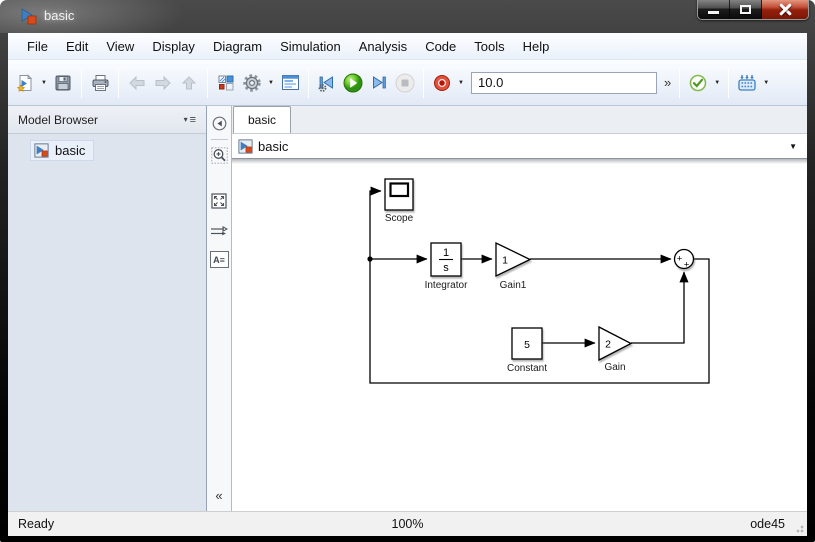  Describe the element at coordinates (219, 200) in the screenshot. I see `fit-to-view-button` at that location.